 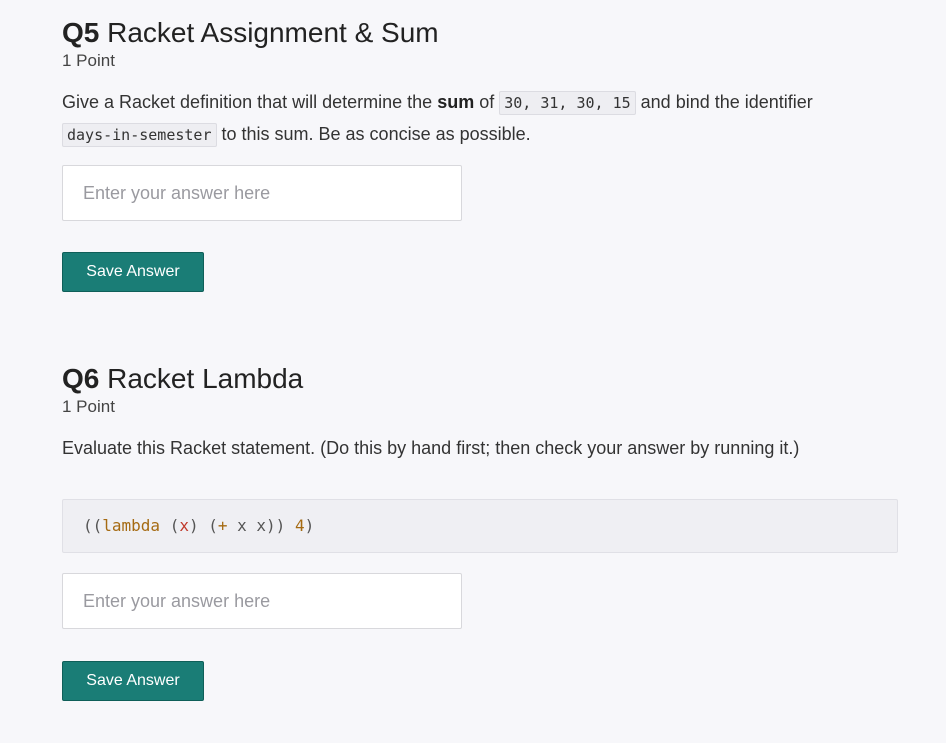 What do you see at coordinates (480, 526) in the screenshot?
I see `code-block: ((lambda (x) (+ x x)) 4)` at bounding box center [480, 526].